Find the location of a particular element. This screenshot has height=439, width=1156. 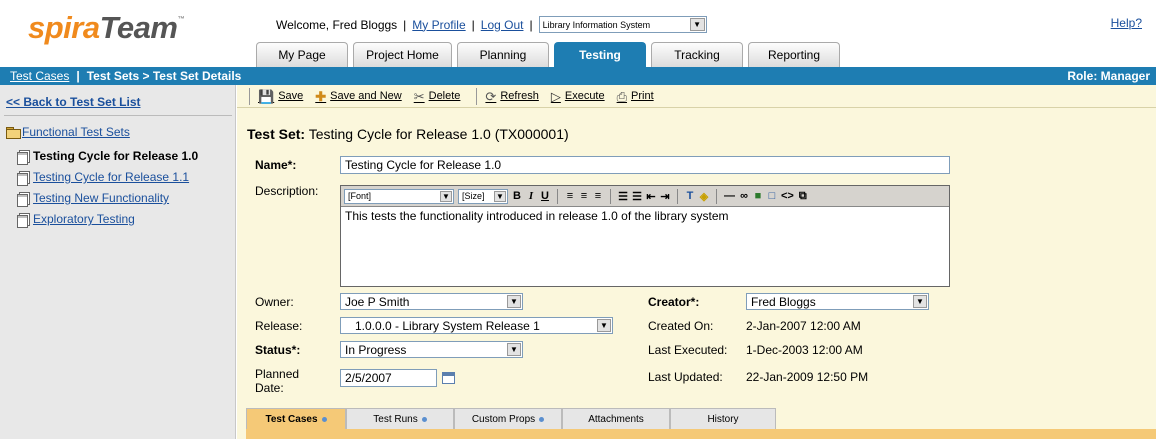

save-and-new-label: Save and New is located at coordinates (366, 96).